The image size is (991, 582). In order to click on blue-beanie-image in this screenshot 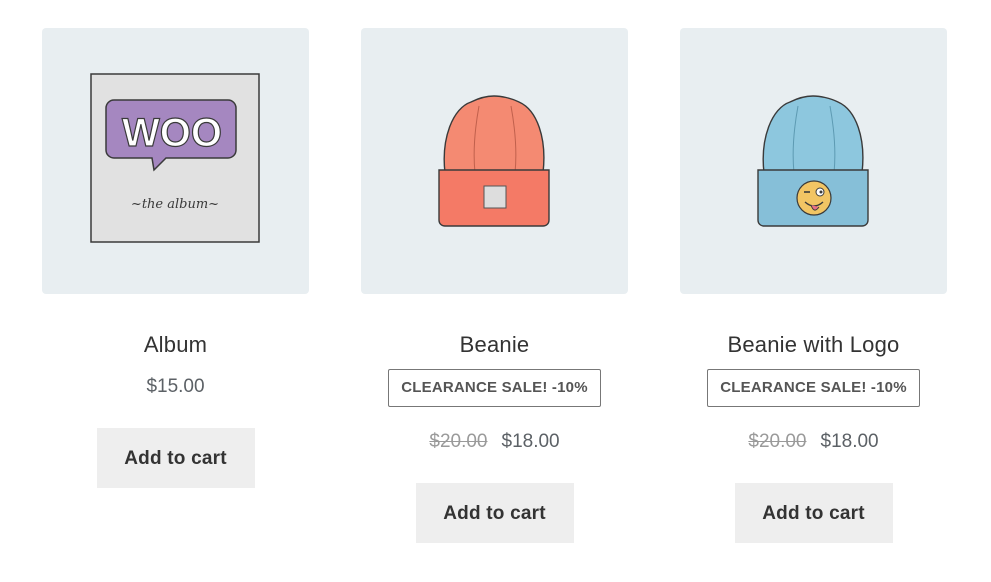, I will do `click(813, 161)`.